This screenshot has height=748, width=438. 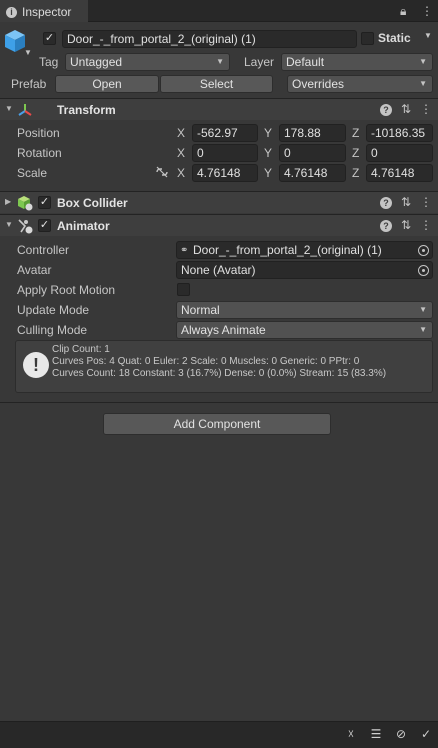 I want to click on scale-z-field: 4.76148, so click(x=399, y=173).